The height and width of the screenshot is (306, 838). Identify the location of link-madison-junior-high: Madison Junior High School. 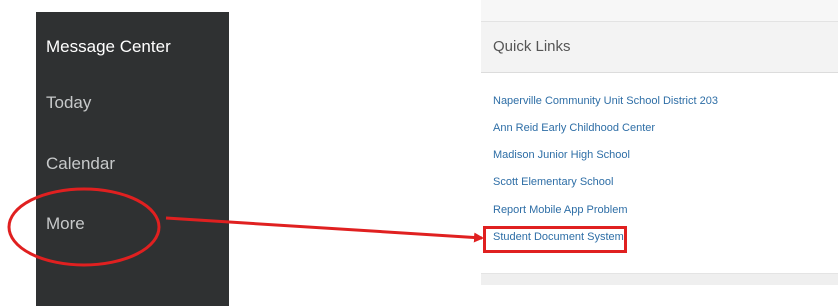
(561, 155).